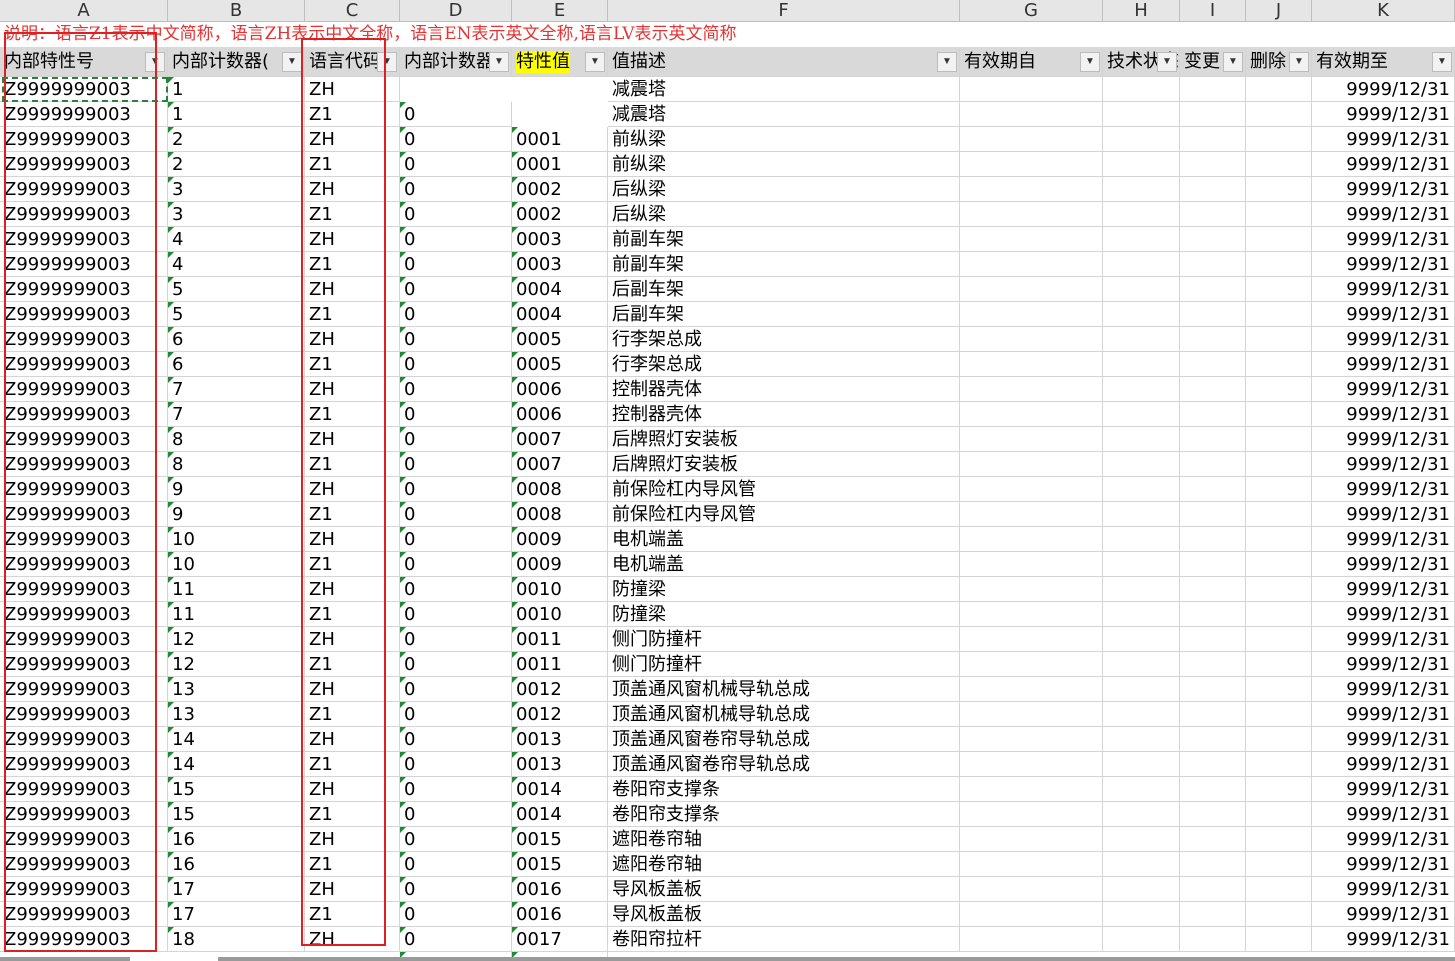 The height and width of the screenshot is (961, 1455). I want to click on cell-b: 2, so click(236, 139).